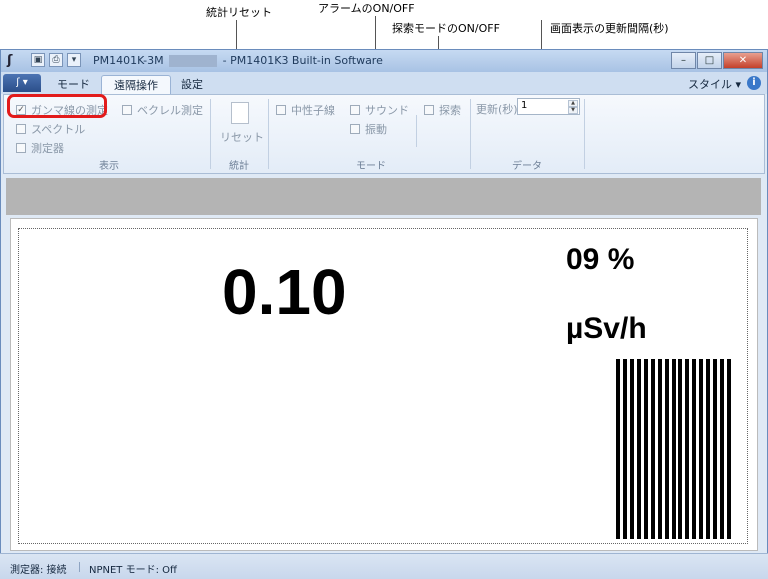  I want to click on sound-checkbox: サウンド, so click(379, 110).